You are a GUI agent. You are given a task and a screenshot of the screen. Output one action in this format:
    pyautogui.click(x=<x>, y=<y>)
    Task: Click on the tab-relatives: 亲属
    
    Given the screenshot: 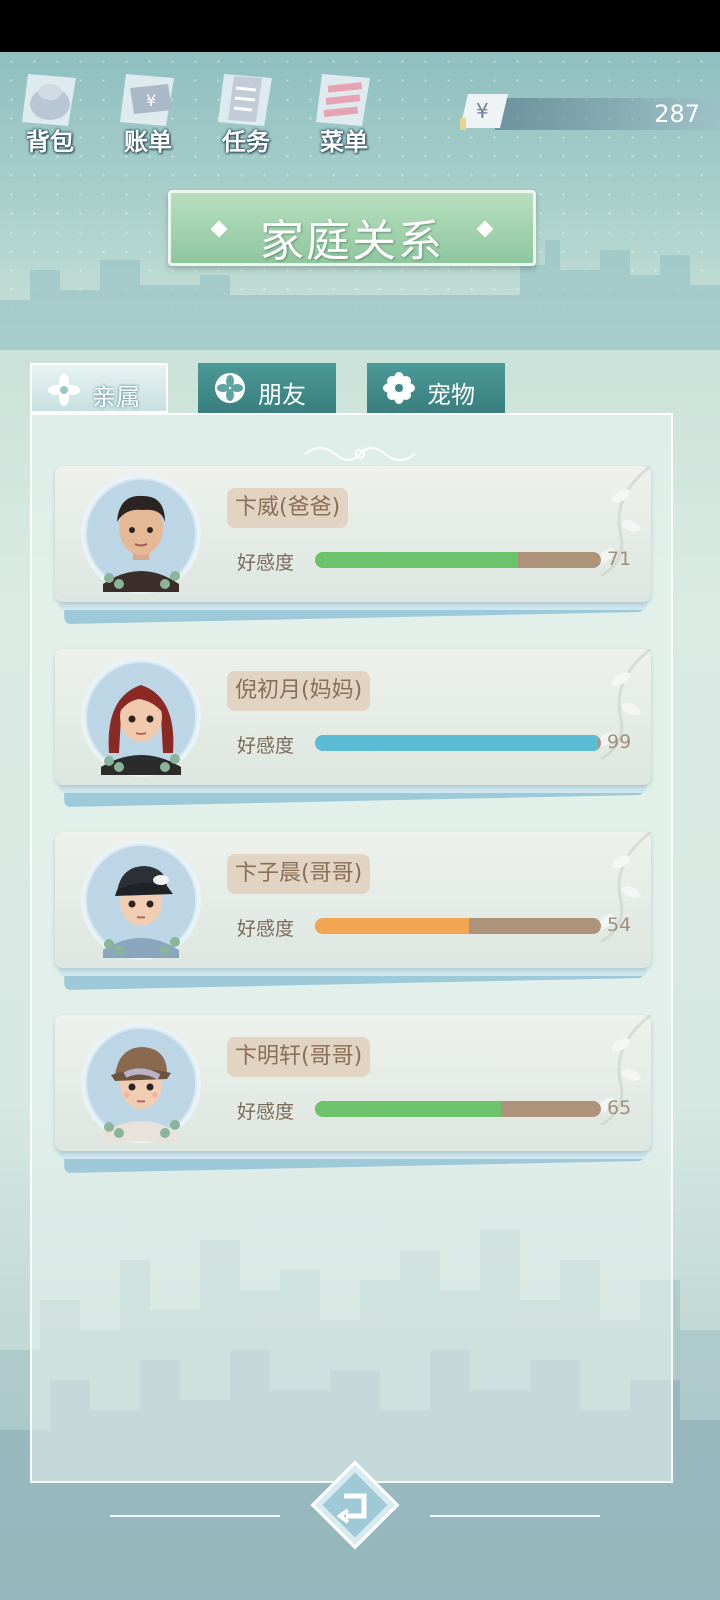 What is the action you would take?
    pyautogui.click(x=99, y=388)
    